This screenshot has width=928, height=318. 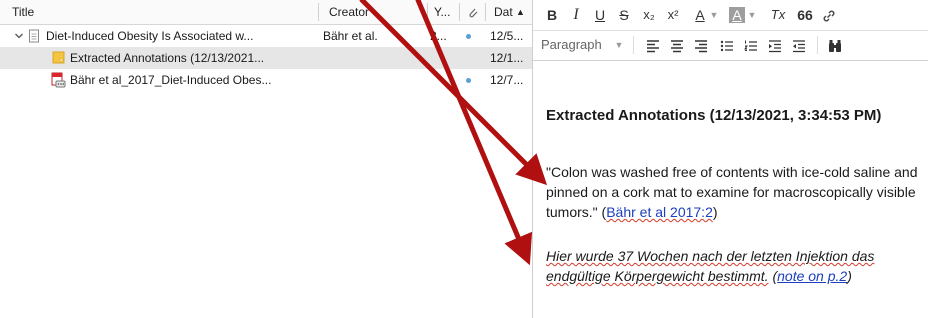 I want to click on numbered-list-icon, so click(x=751, y=45).